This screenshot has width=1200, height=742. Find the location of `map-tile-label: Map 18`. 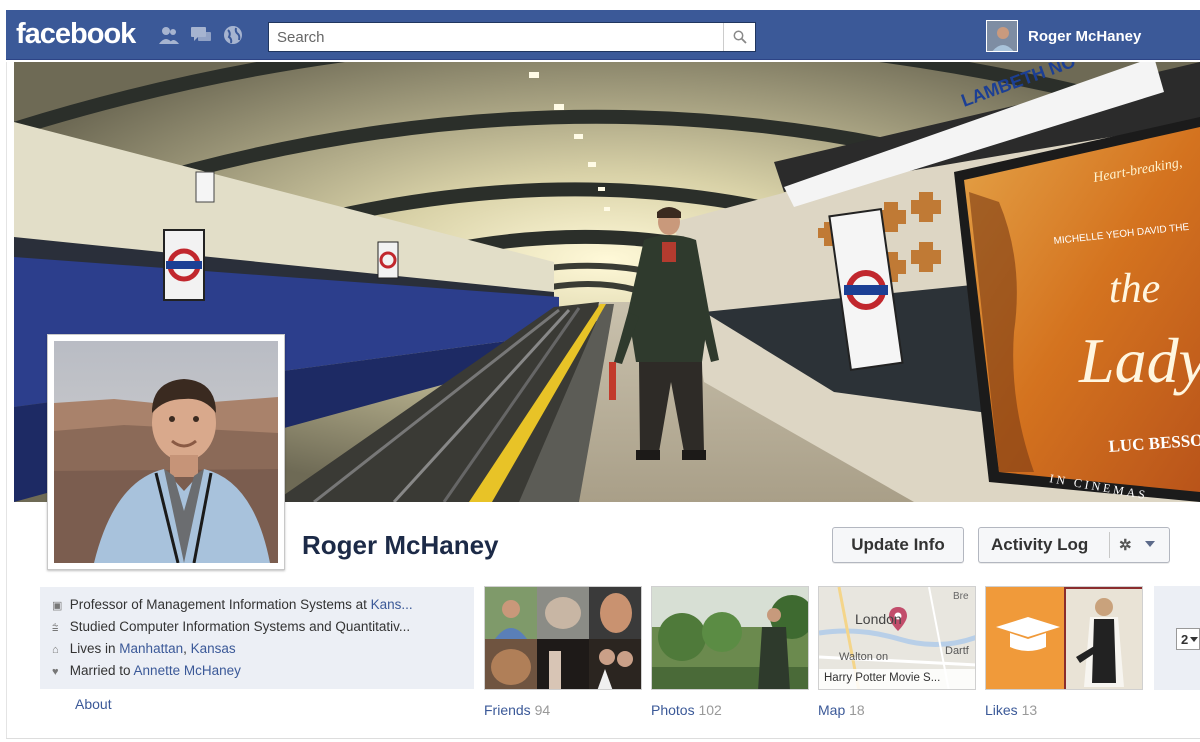

map-tile-label: Map 18 is located at coordinates (841, 710).